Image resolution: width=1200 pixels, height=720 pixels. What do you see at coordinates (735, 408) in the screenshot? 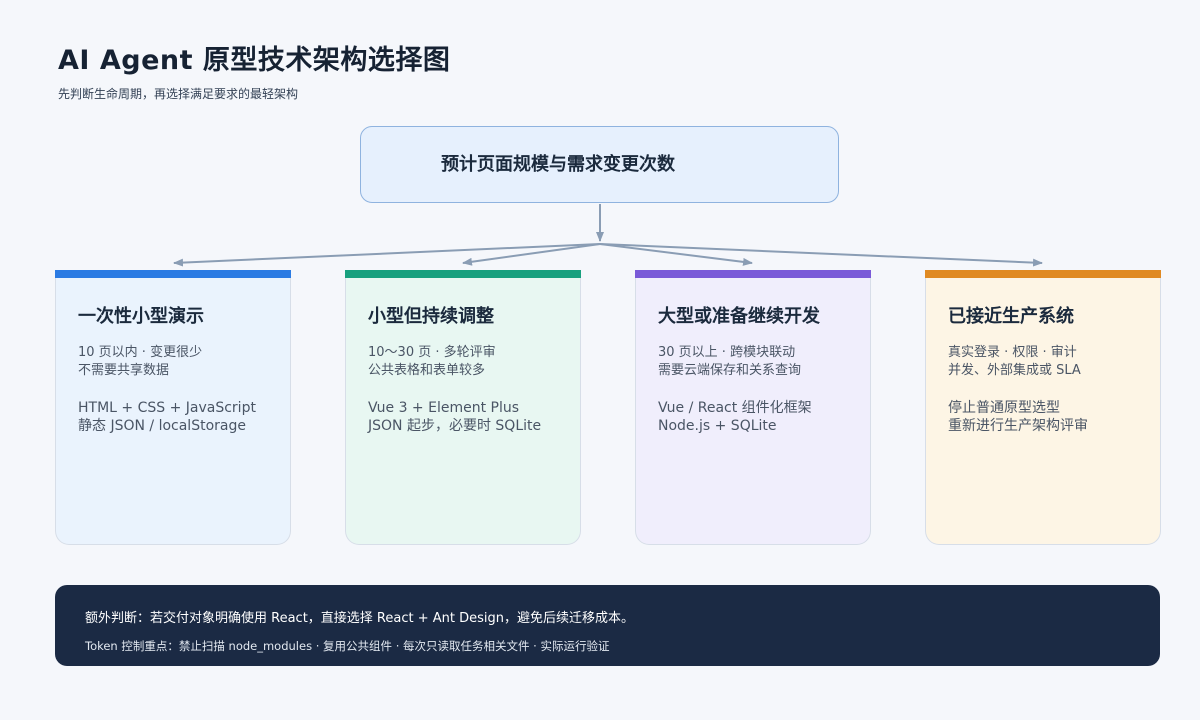
I see `card-stack-line: Vue / React 组件化框架` at bounding box center [735, 408].